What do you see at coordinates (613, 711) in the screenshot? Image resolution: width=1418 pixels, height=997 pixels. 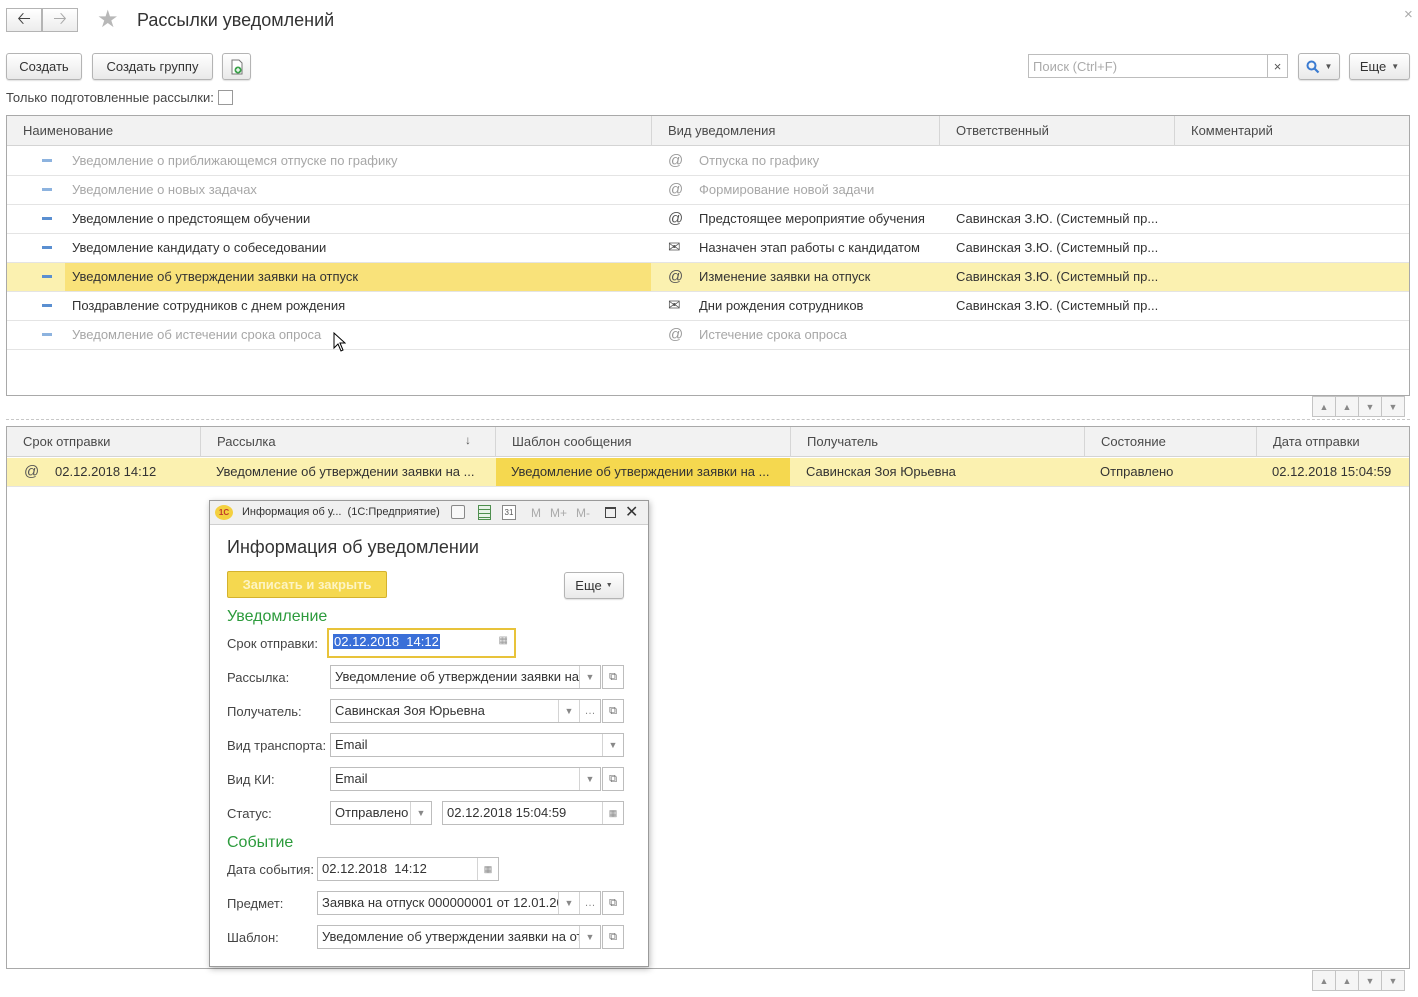 I see `open-recipient-button: ⧉` at bounding box center [613, 711].